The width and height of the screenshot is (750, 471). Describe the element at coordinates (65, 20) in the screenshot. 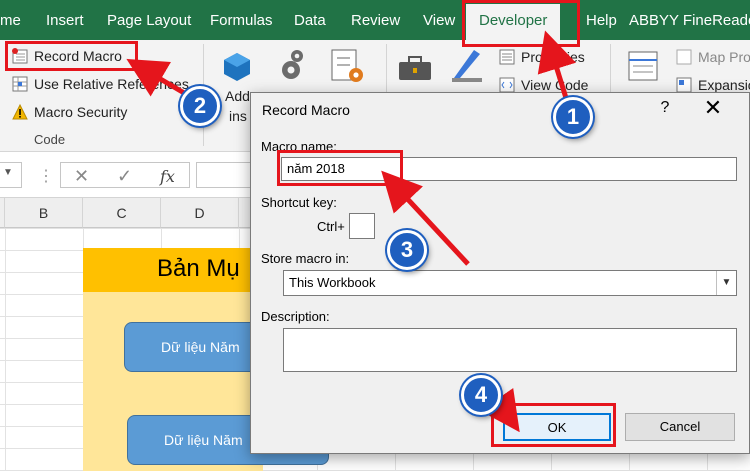

I see `tab-insert: Insert` at that location.